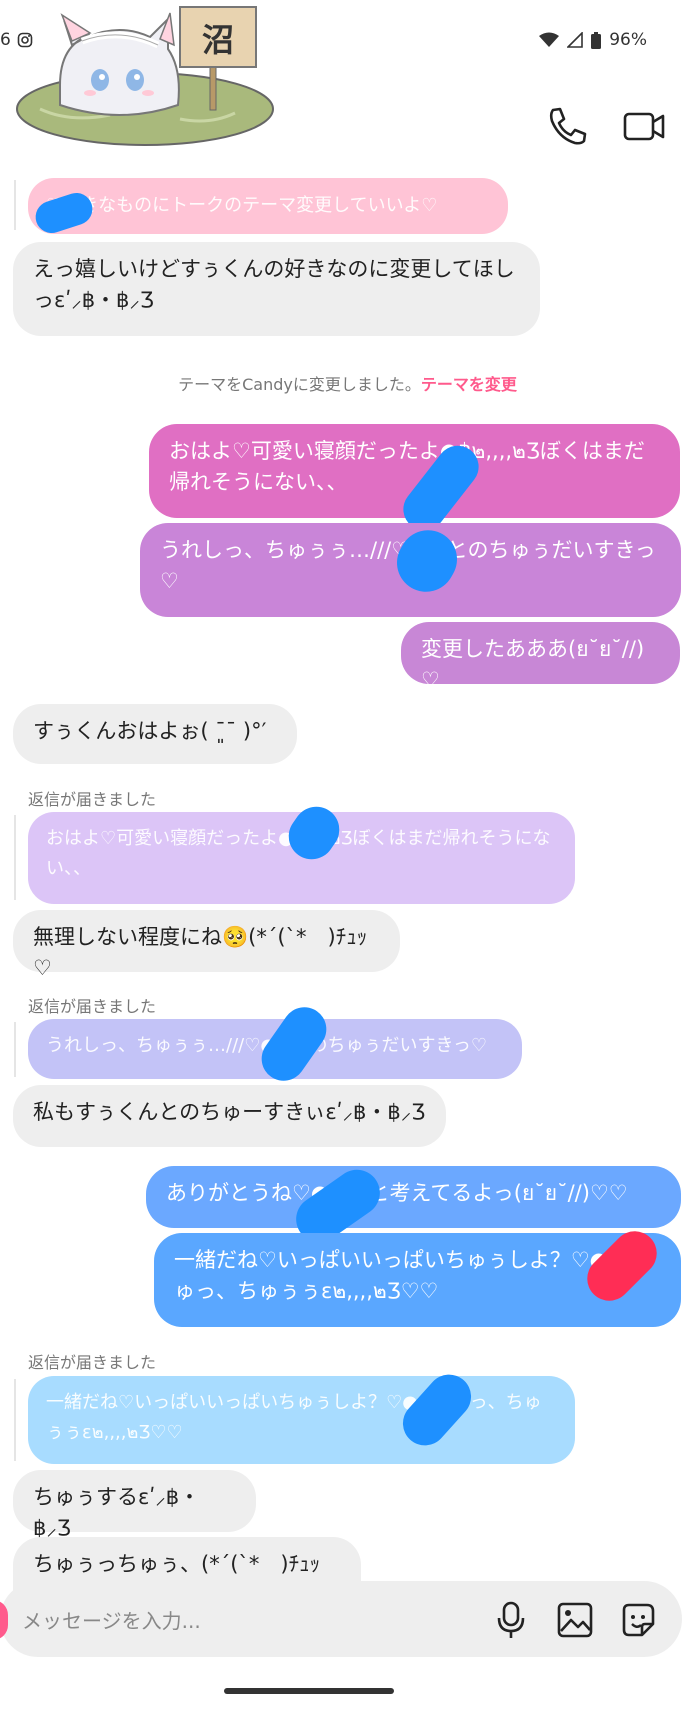  I want to click on system-notice: テーマをCandyに変更しました。テーマを変更, so click(347, 383).